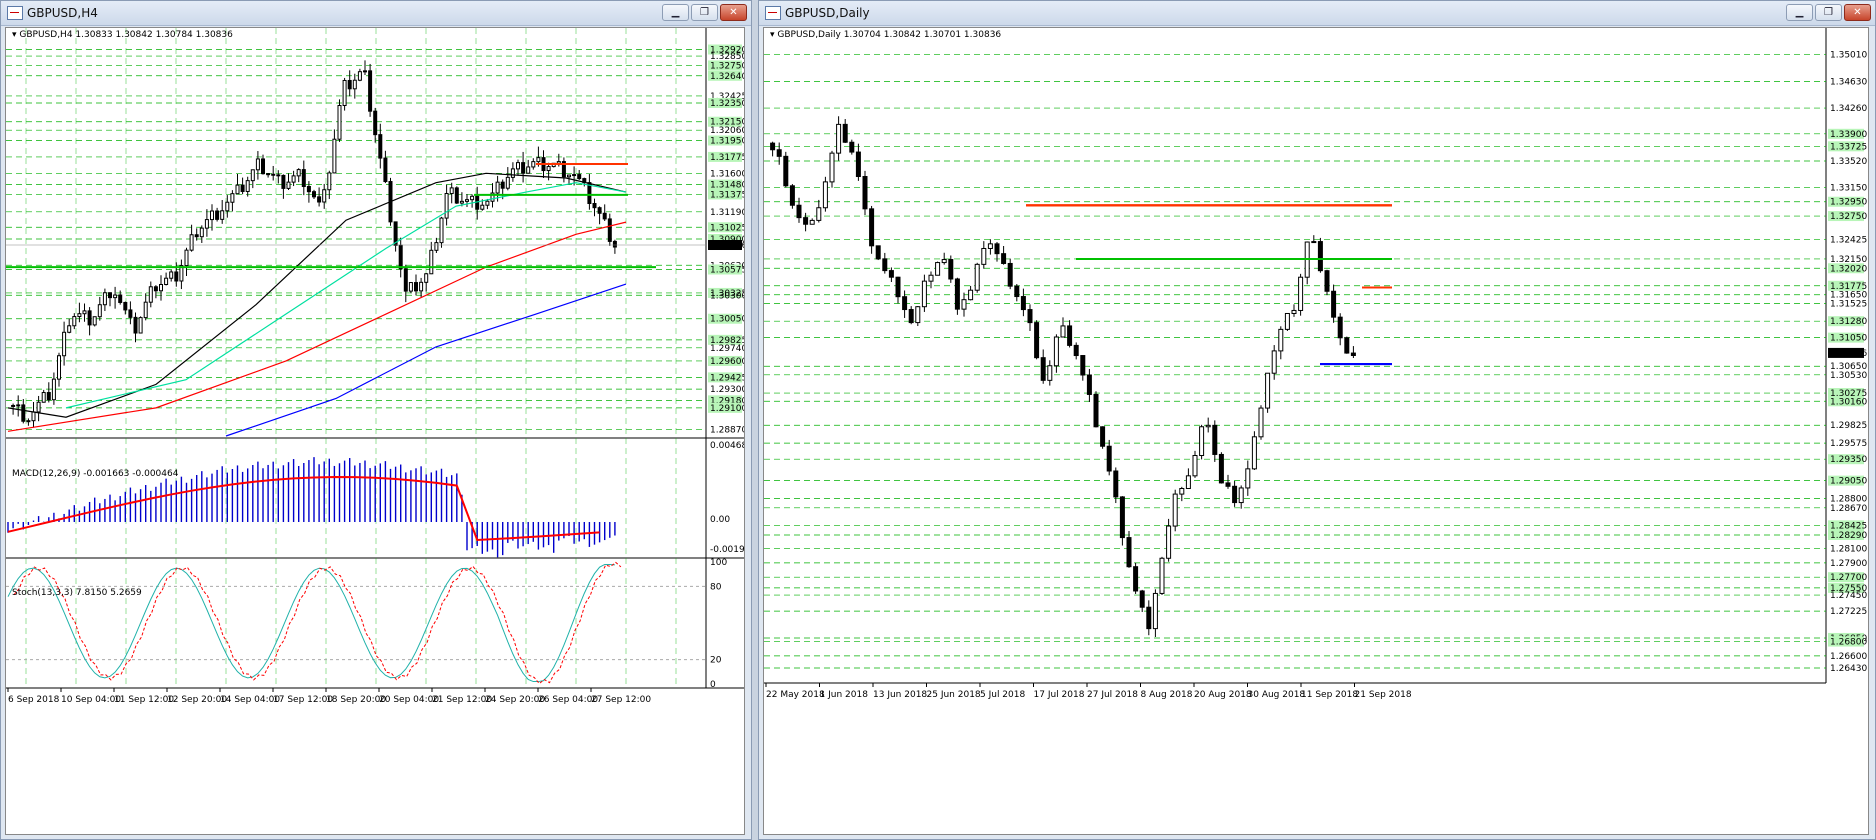  Describe the element at coordinates (621, 700) in the screenshot. I see `time-axis-label: 27 Sep 12:00` at that location.